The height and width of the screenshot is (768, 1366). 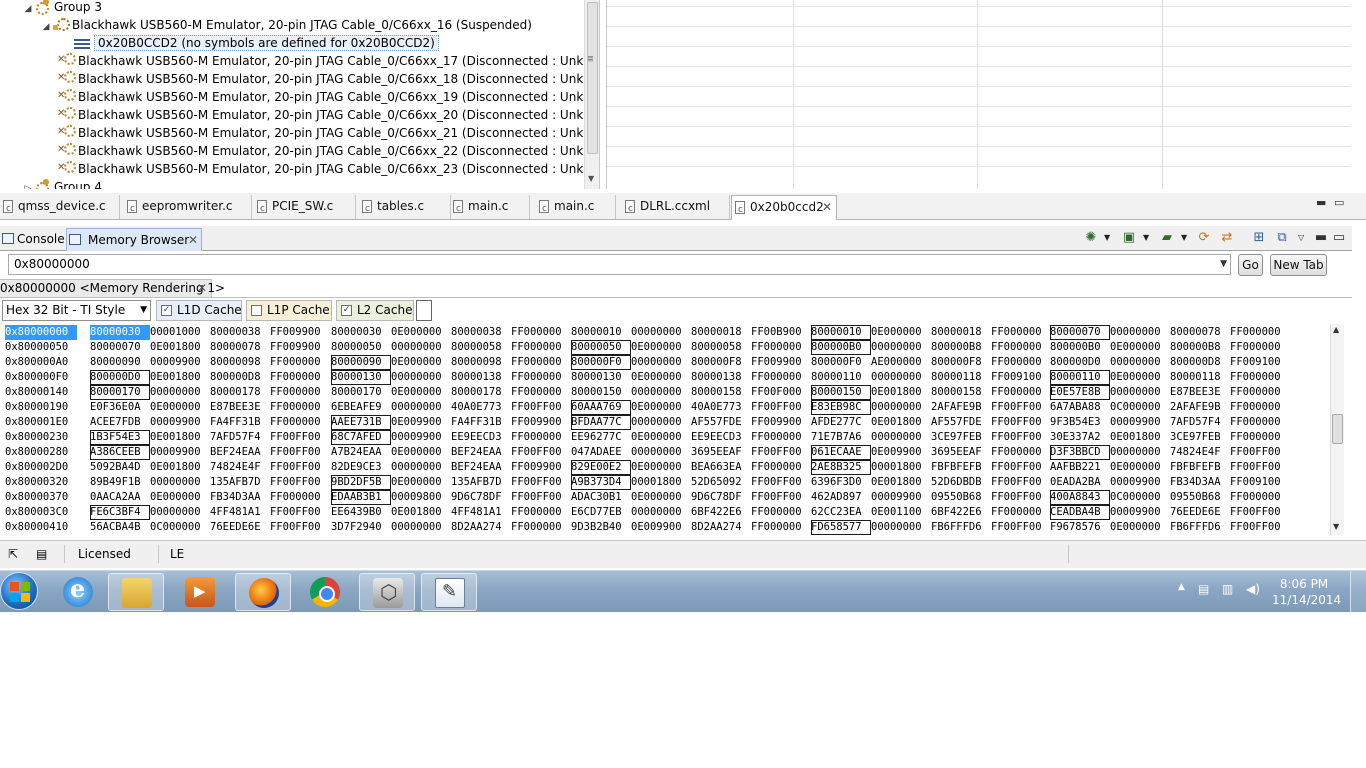 I want to click on editor-tab: PCIE_SW.c, so click(x=305, y=207).